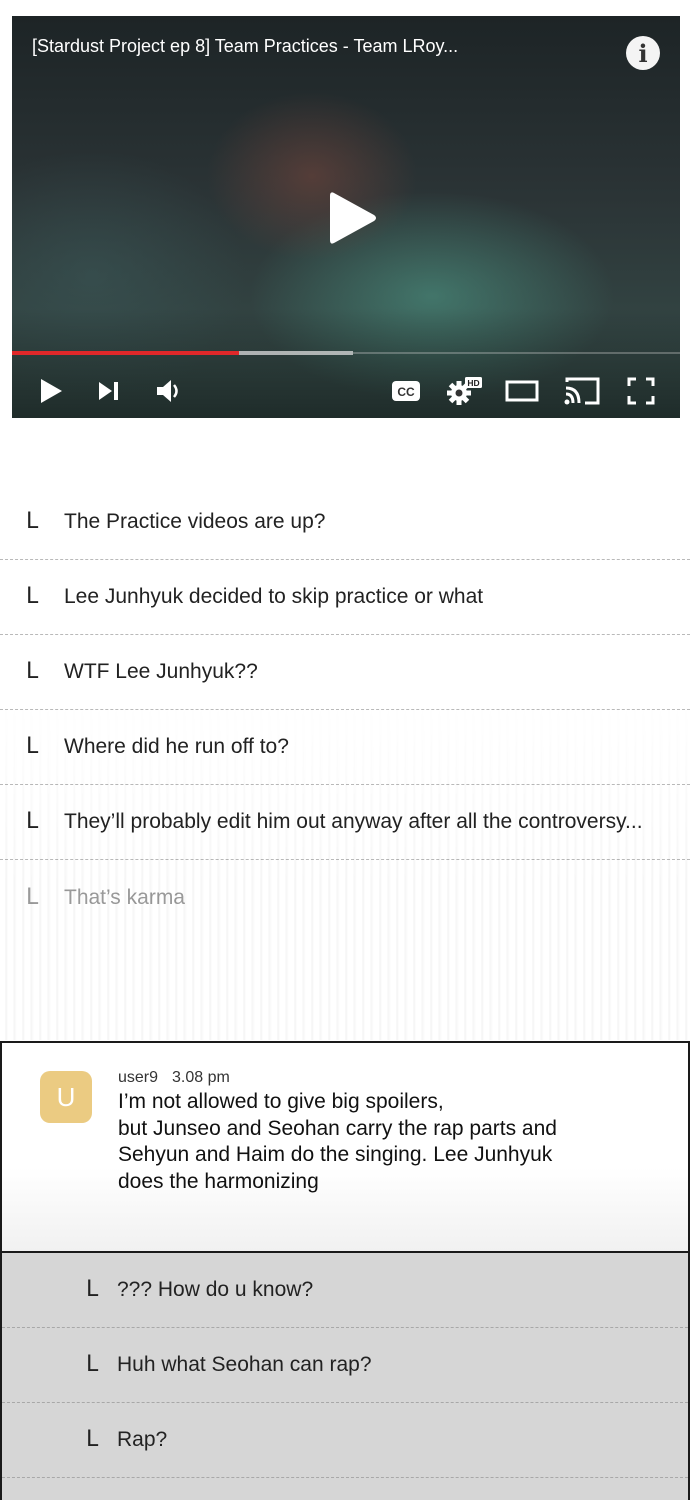 The width and height of the screenshot is (690, 1500). What do you see at coordinates (142, 1439) in the screenshot?
I see `reply-text: Rap?` at bounding box center [142, 1439].